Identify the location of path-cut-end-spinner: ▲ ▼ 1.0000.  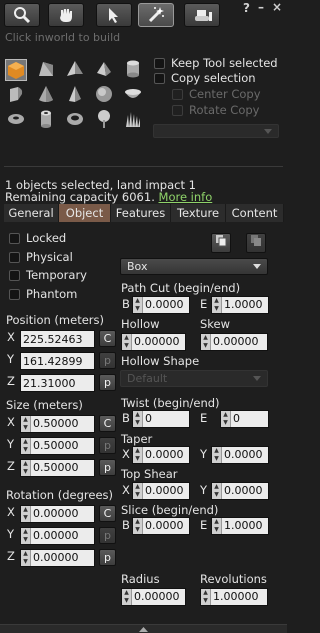
(240, 305).